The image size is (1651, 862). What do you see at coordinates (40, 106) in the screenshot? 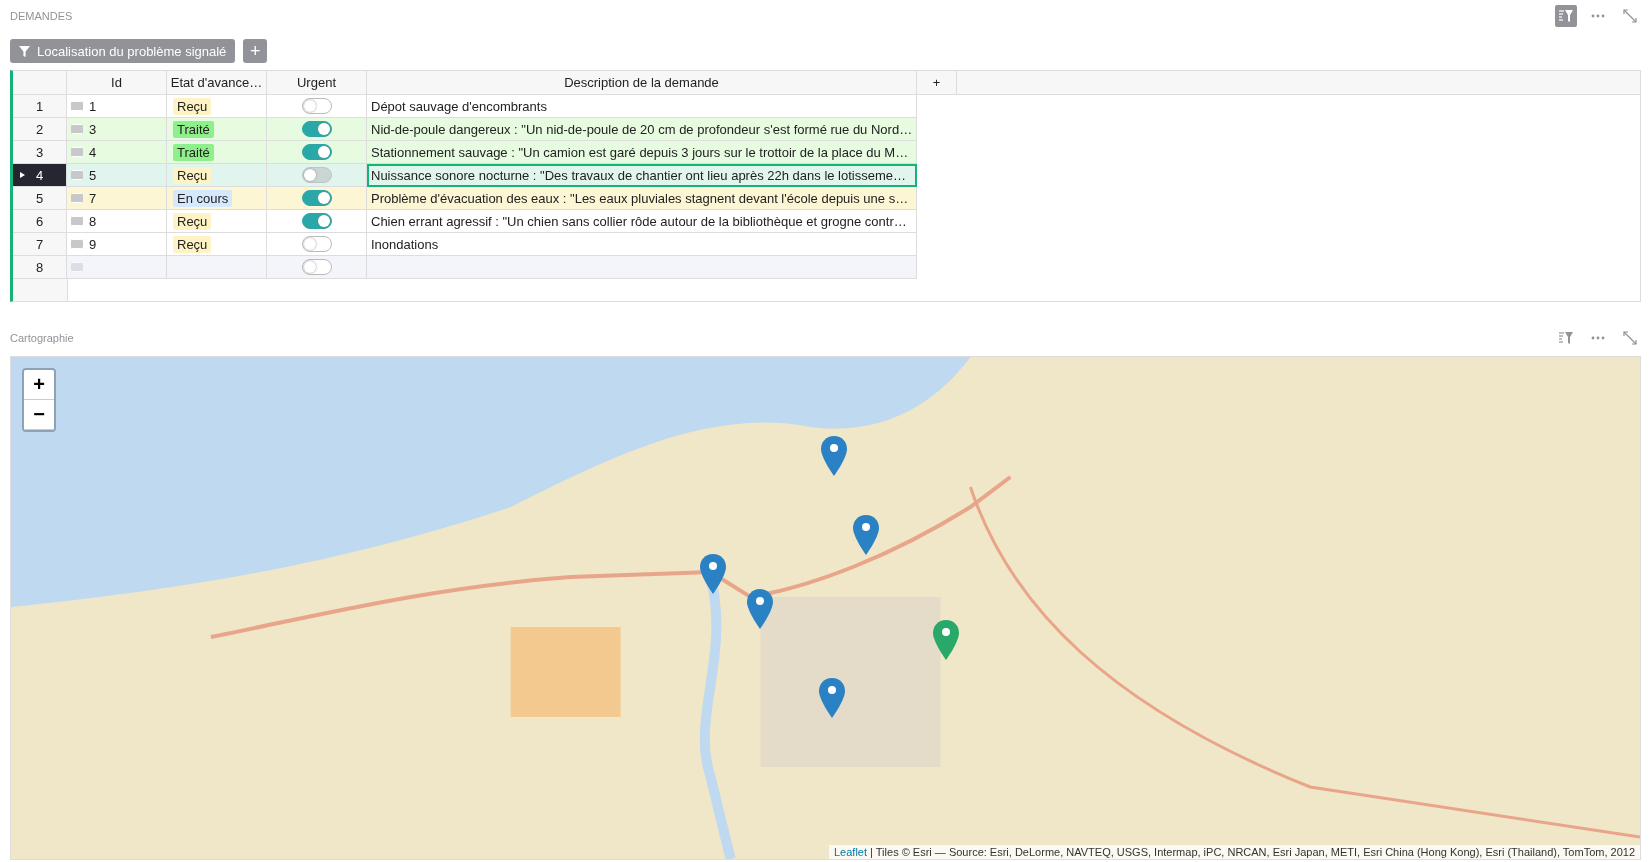
I see `row-number: 1` at bounding box center [40, 106].